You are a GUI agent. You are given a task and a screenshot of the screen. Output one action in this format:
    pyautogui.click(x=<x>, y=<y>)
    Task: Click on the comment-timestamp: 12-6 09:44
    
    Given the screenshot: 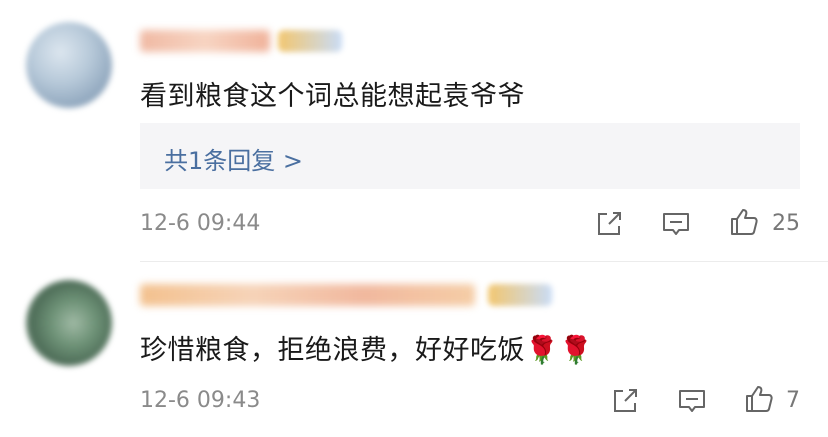 What is the action you would take?
    pyautogui.click(x=200, y=223)
    